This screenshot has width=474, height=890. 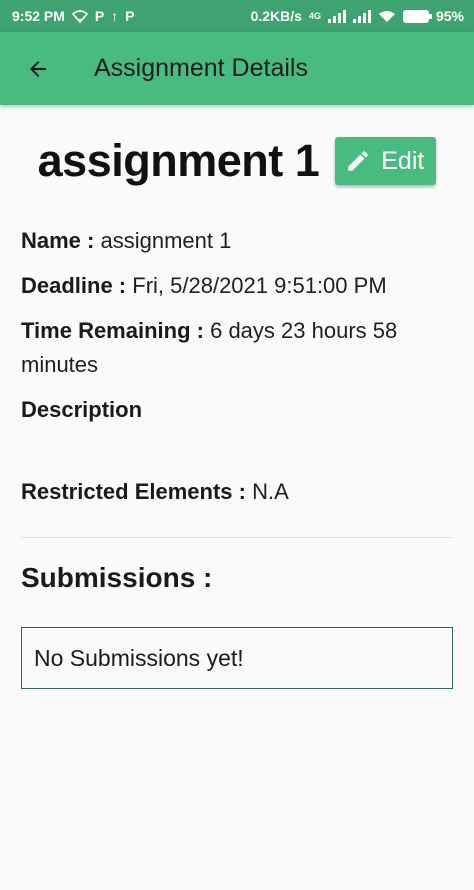 I want to click on edit-label: Edit, so click(x=403, y=160).